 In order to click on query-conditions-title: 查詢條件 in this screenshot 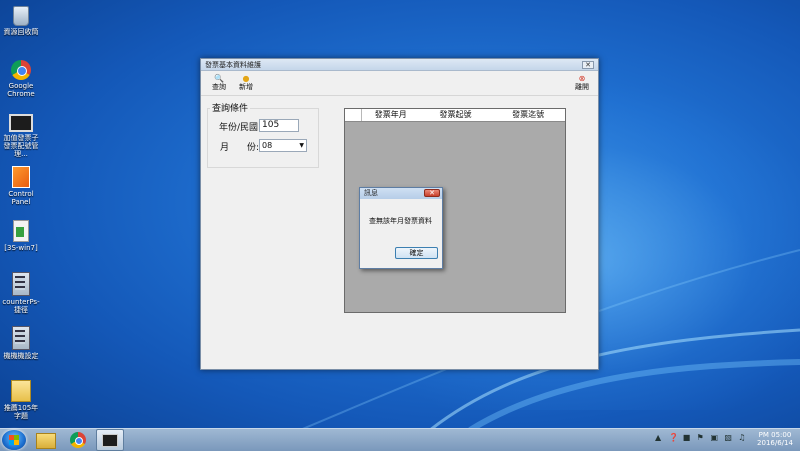, I will do `click(230, 107)`.